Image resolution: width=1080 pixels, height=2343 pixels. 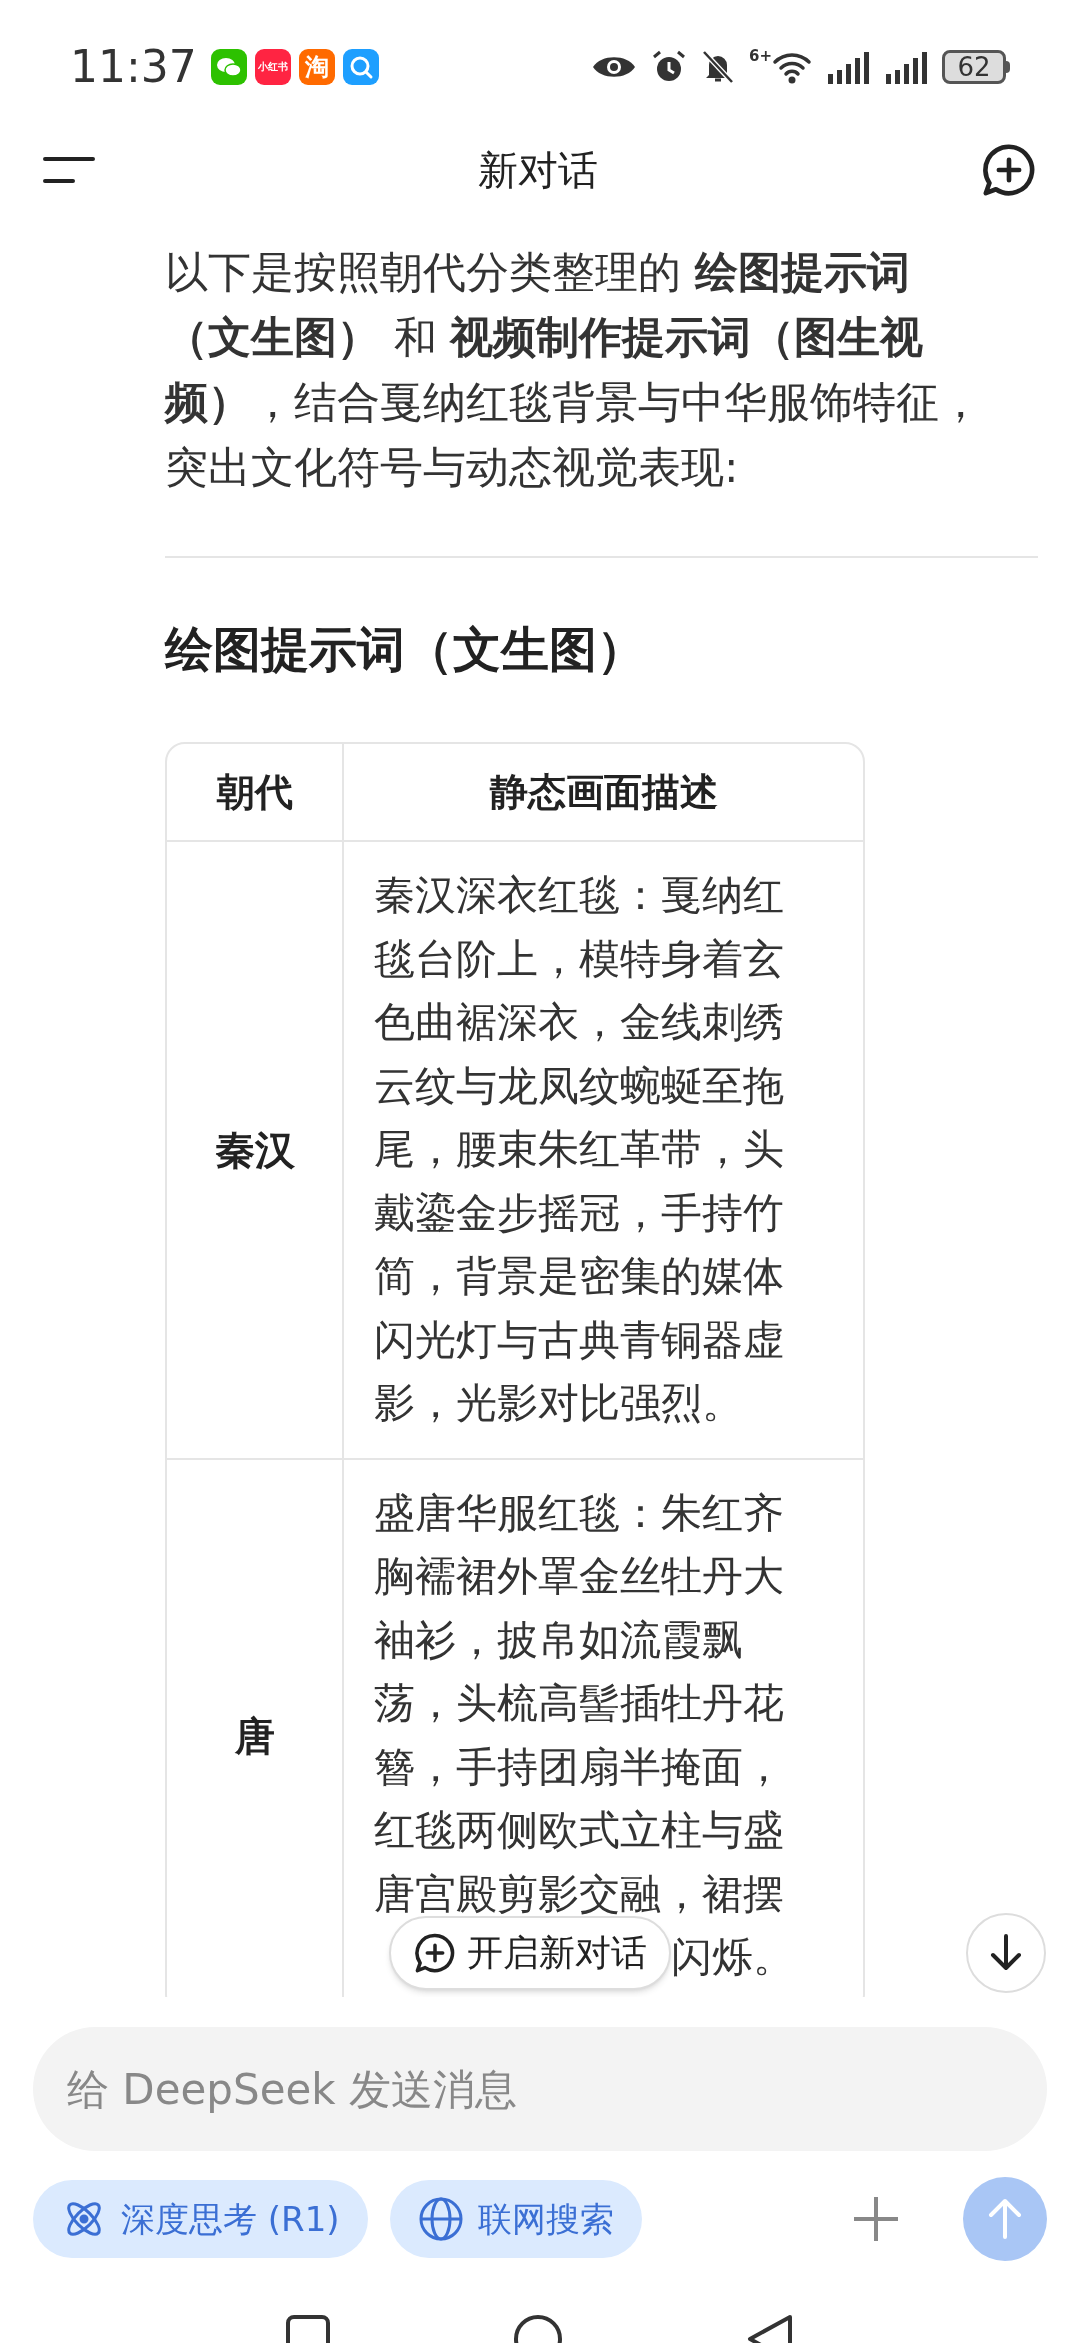 I want to click on muted-bell-icon, so click(x=718, y=67).